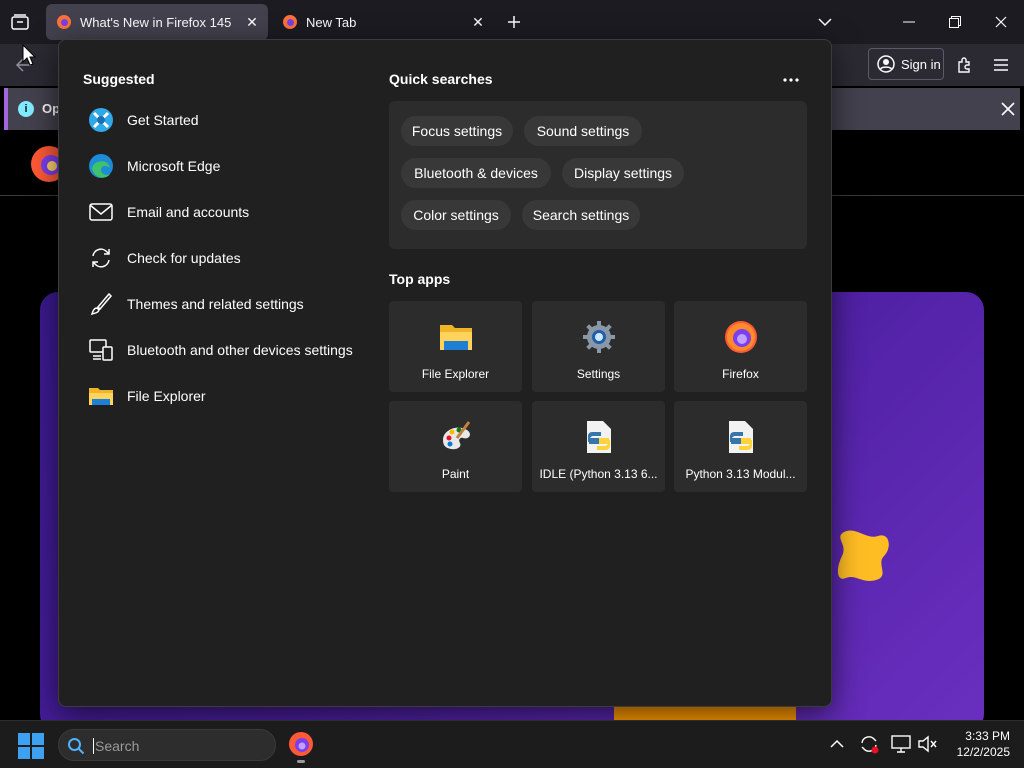 The image size is (1024, 768). What do you see at coordinates (420, 279) in the screenshot?
I see `top-apps-heading: Top apps` at bounding box center [420, 279].